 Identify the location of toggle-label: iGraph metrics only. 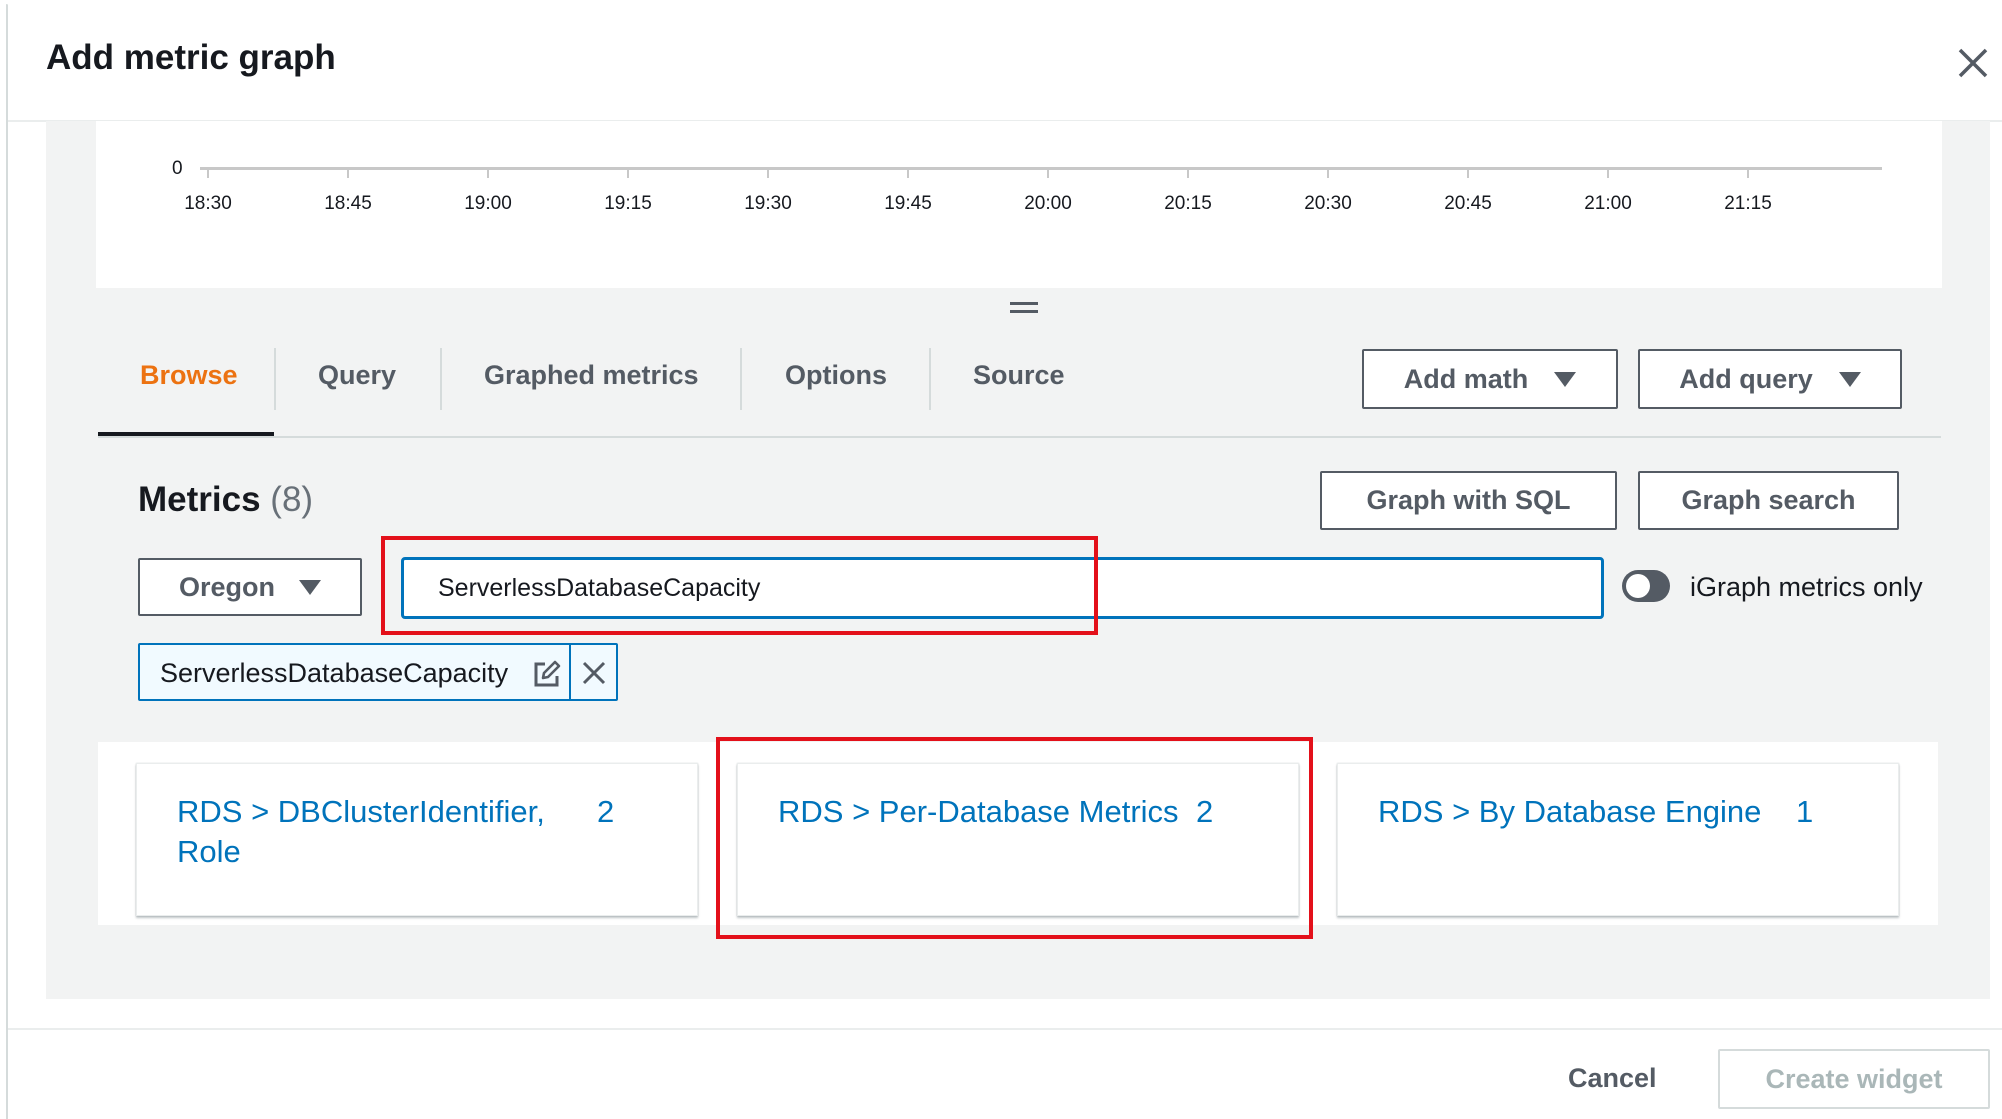
(1806, 587).